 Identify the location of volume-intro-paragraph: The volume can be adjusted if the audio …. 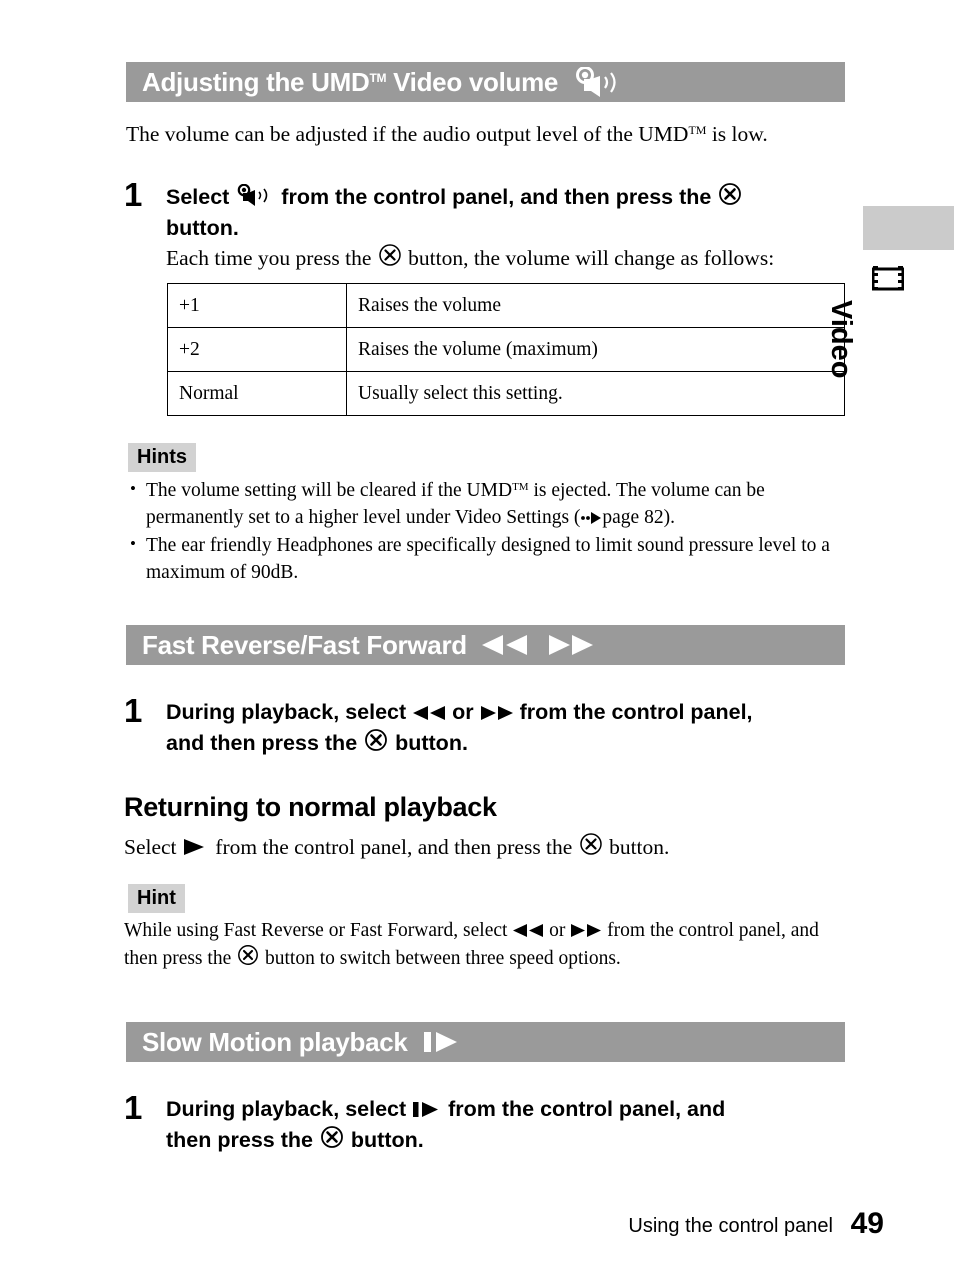
(447, 134).